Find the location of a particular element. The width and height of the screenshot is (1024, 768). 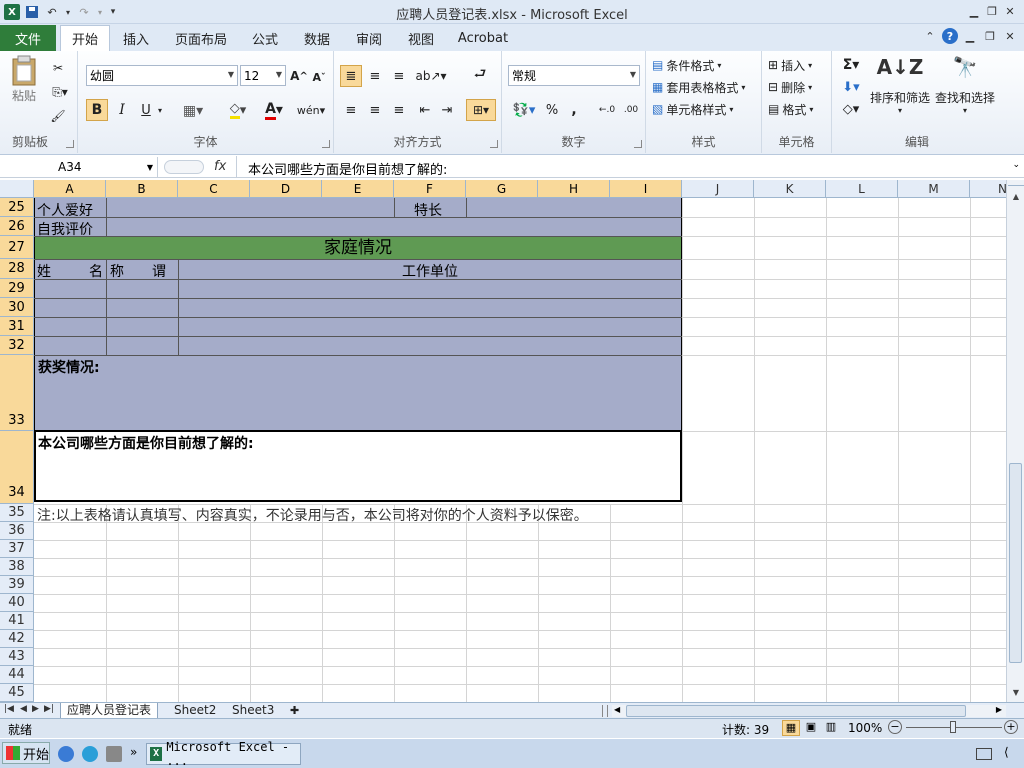

borders-icon: ▦▾ is located at coordinates (193, 111).